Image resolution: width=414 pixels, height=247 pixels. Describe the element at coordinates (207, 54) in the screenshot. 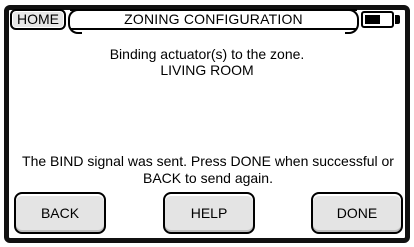

I see `binding-message: Binding actuator(s) to the zone.` at that location.